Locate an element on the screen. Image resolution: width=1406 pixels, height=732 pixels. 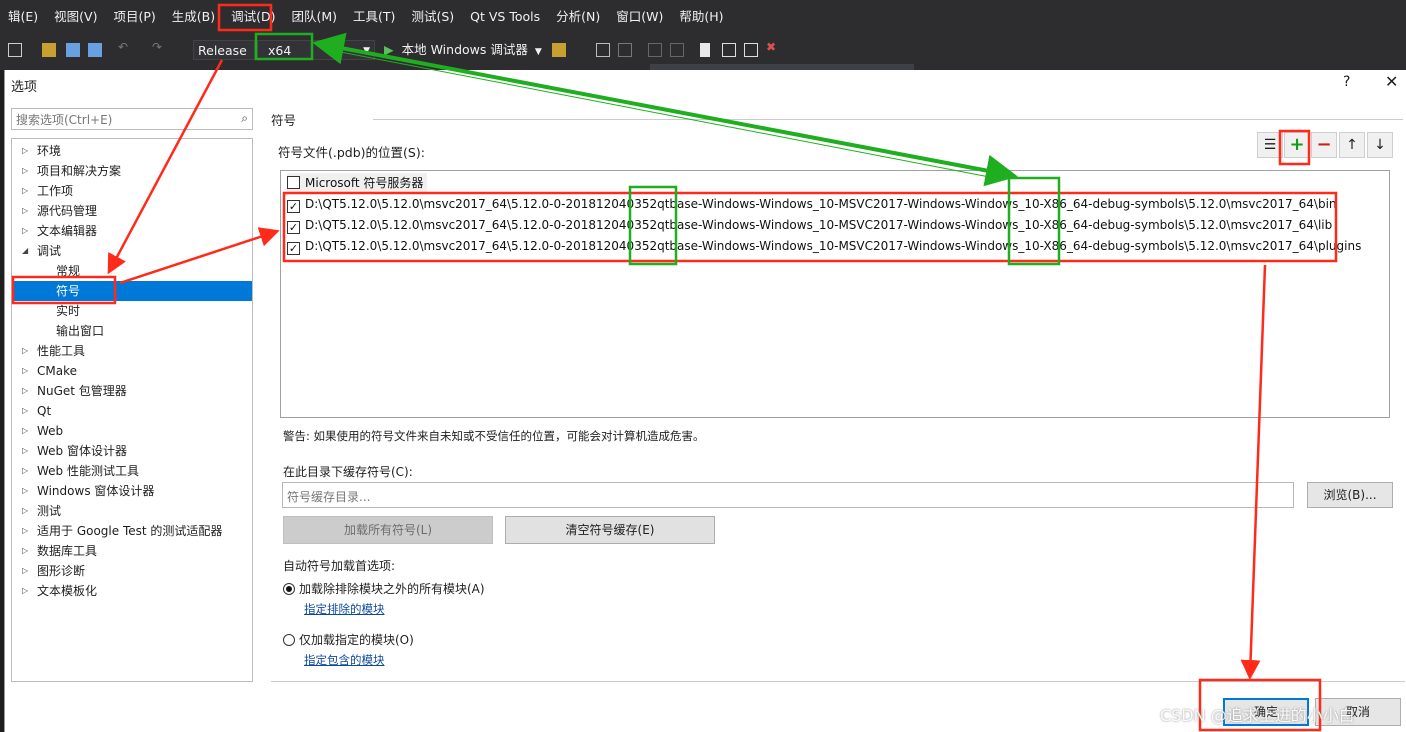
menu-item: 项目(P) is located at coordinates (134, 17).